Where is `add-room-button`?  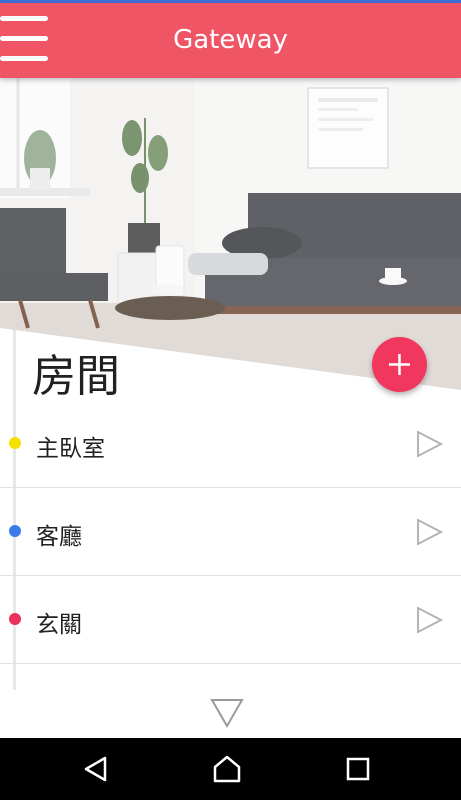 add-room-button is located at coordinates (399, 364).